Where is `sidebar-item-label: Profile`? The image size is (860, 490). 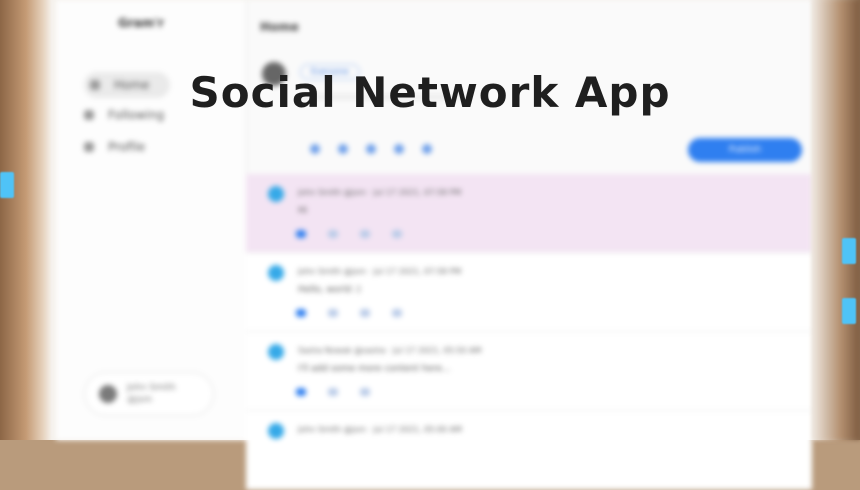 sidebar-item-label: Profile is located at coordinates (127, 147).